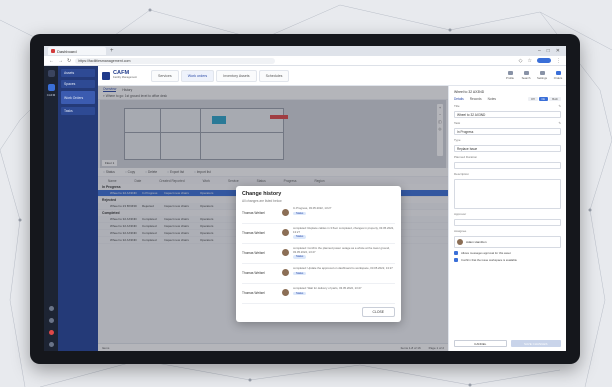  Describe the element at coordinates (526, 73) in the screenshot. I see `search-icon` at that location.